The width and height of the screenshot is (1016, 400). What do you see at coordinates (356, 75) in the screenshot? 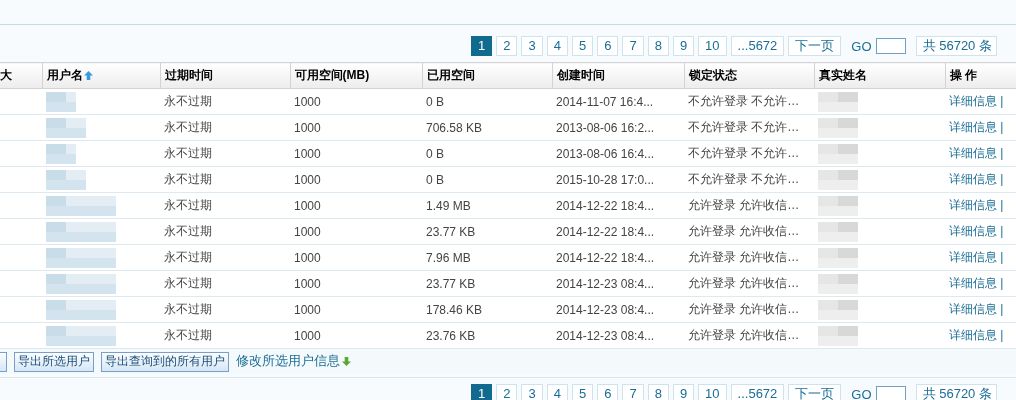
I see `column-header: 可用空间(MB)` at bounding box center [356, 75].